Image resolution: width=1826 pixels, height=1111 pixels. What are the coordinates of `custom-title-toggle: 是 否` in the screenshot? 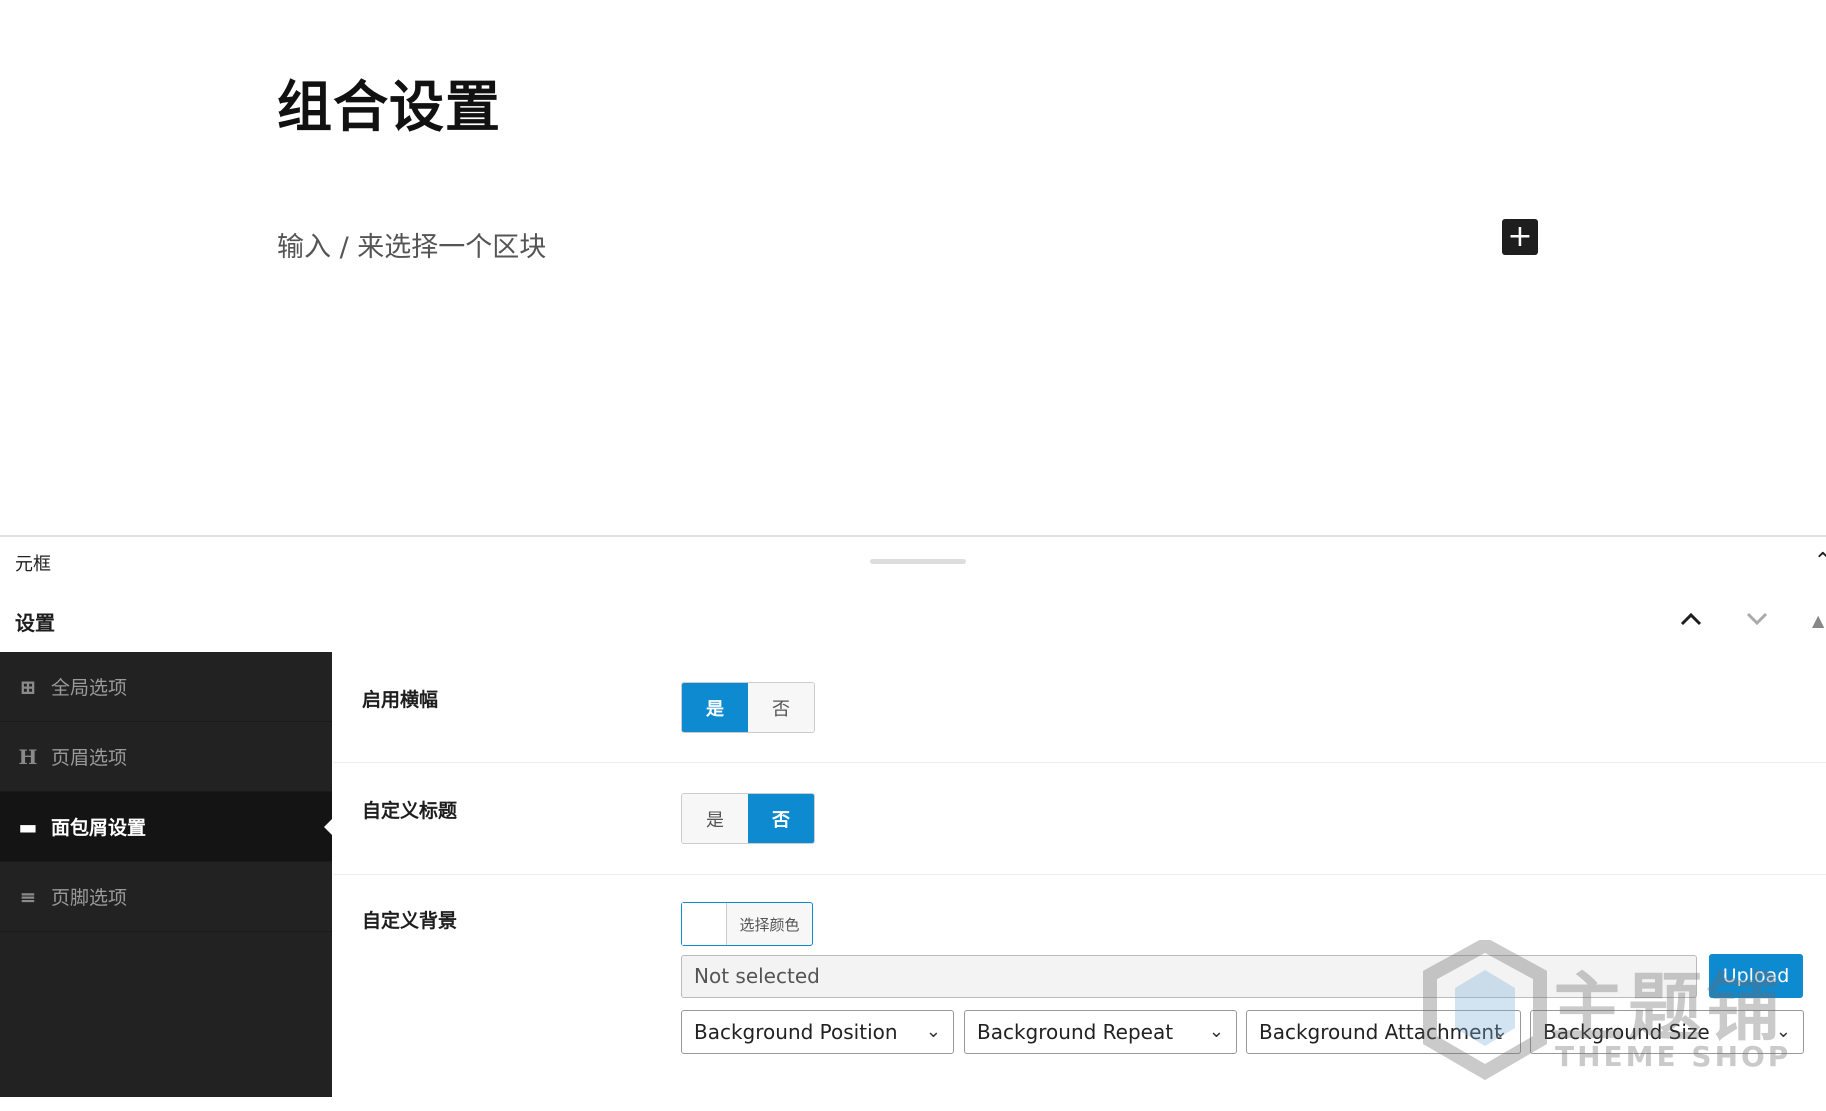 It's located at (748, 818).